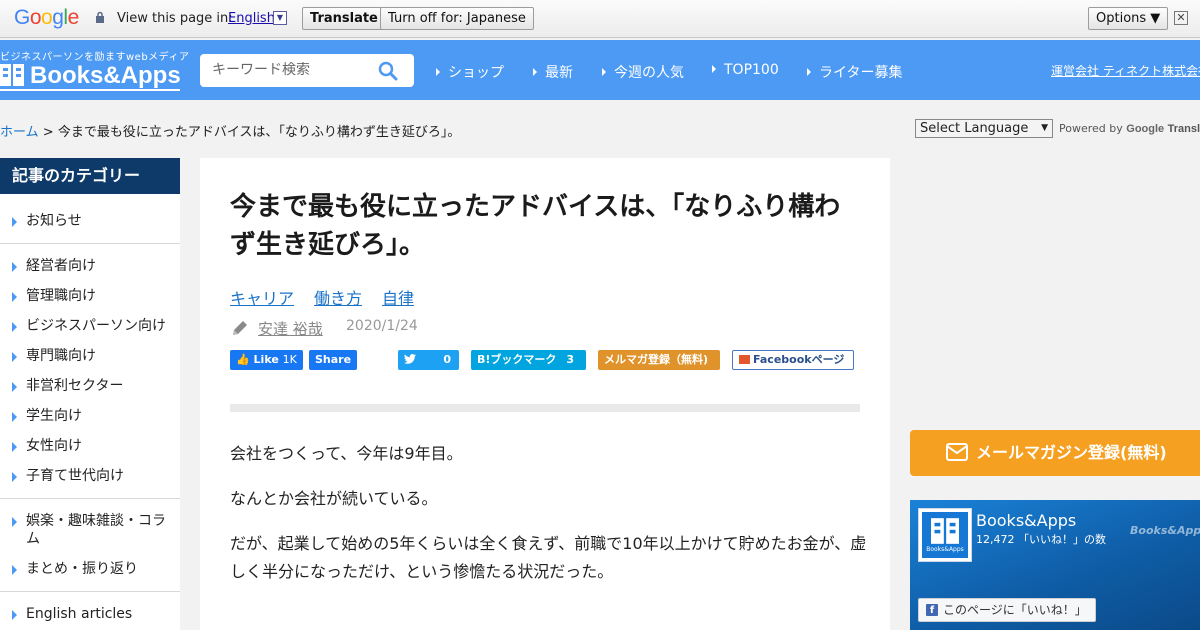  What do you see at coordinates (47, 221) in the screenshot?
I see `category-item-news: お知らせ` at bounding box center [47, 221].